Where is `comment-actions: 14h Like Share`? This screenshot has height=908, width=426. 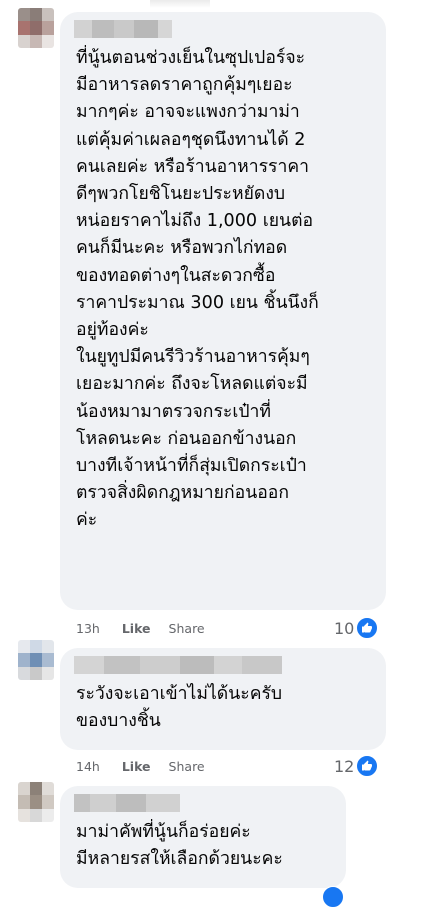 comment-actions: 14h Like Share is located at coordinates (149, 766).